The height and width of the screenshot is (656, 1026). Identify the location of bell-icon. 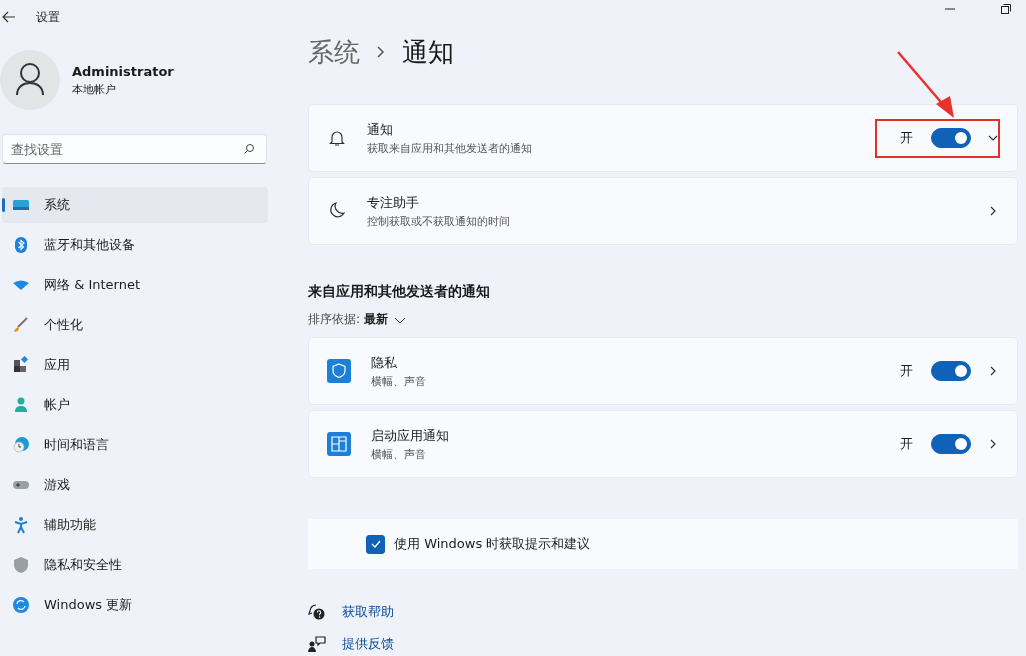
(337, 138).